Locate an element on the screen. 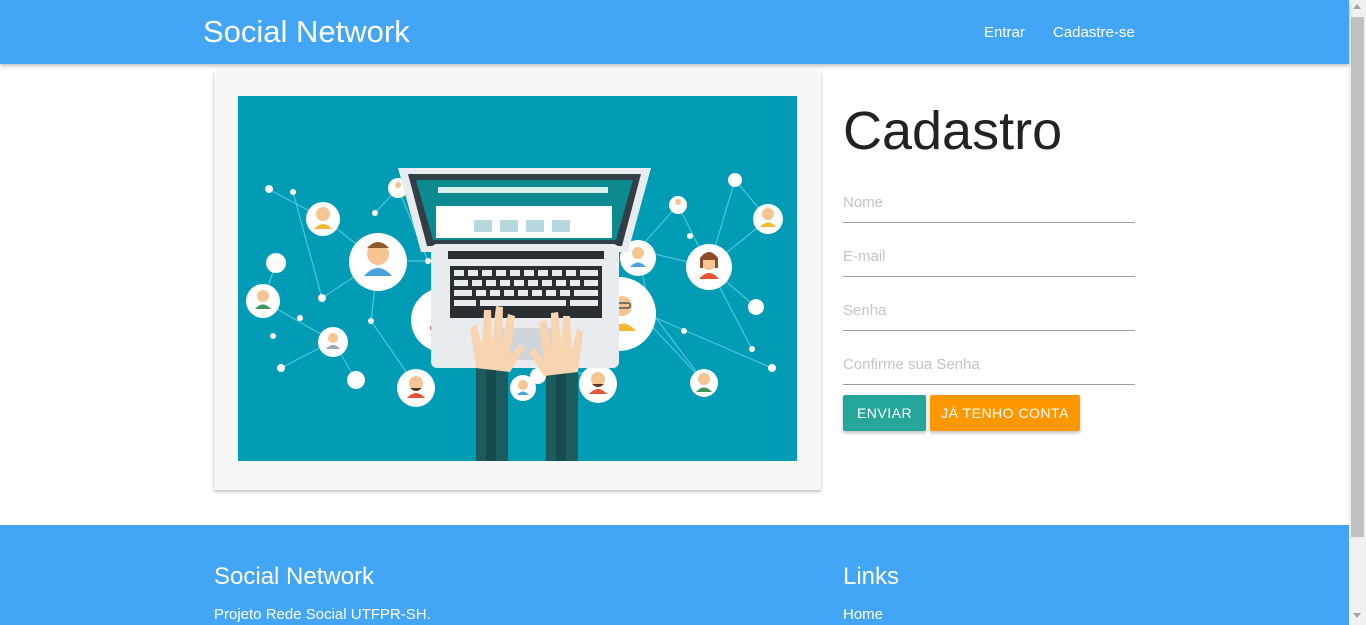 The height and width of the screenshot is (625, 1366). scroll-down-arrow-icon is located at coordinates (1357, 615).